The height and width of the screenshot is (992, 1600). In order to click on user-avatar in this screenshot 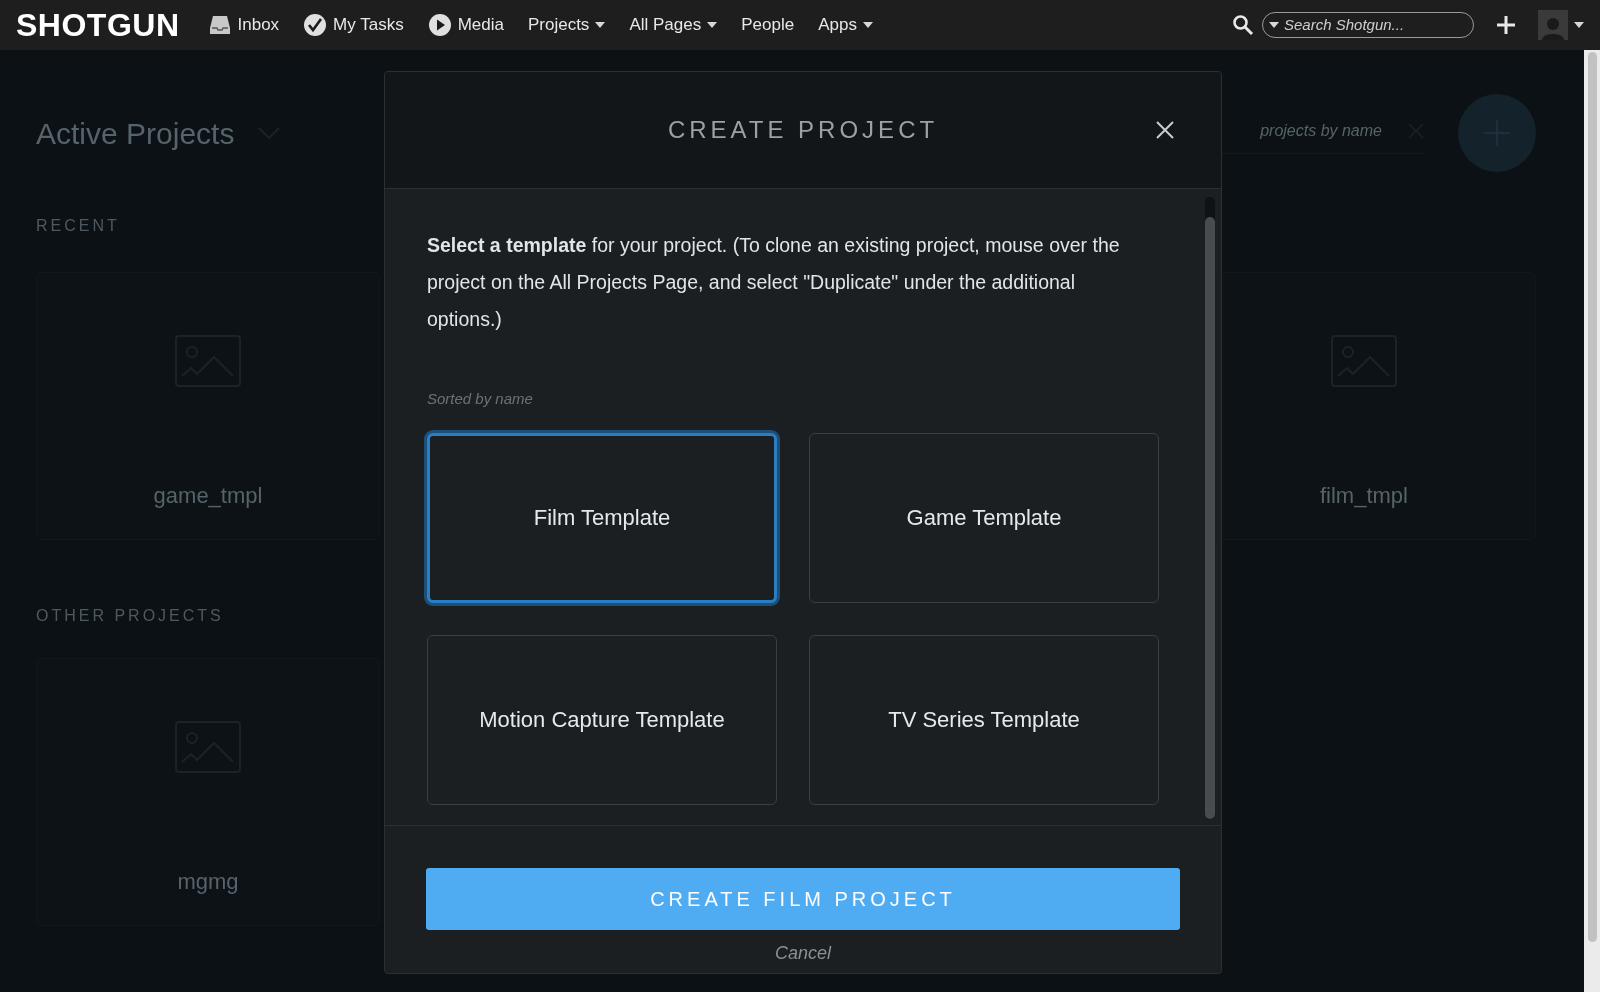, I will do `click(1553, 25)`.